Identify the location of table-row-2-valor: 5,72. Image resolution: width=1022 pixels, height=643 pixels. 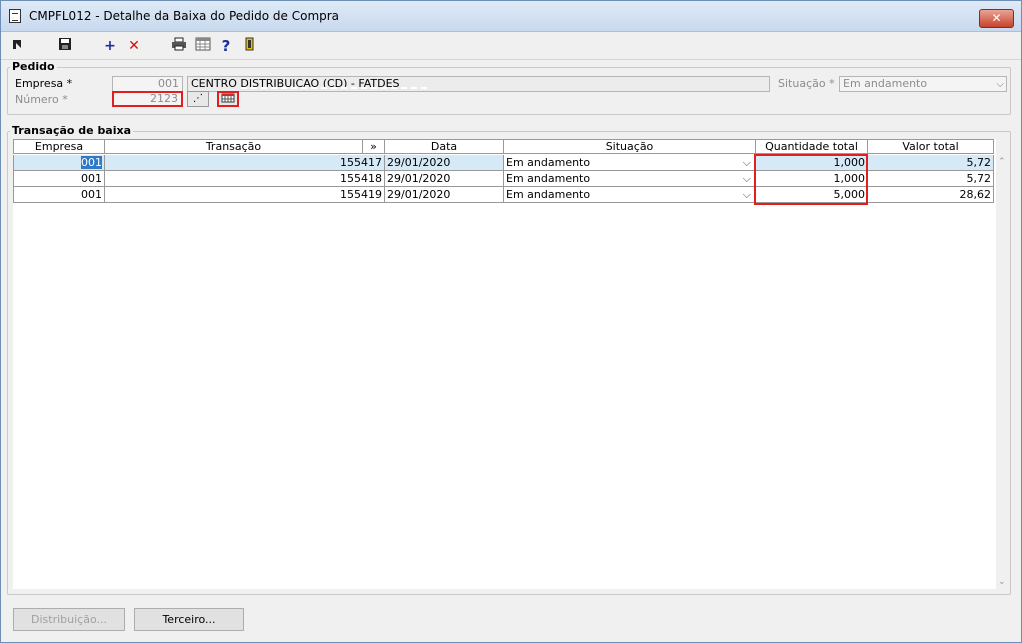
(931, 179).